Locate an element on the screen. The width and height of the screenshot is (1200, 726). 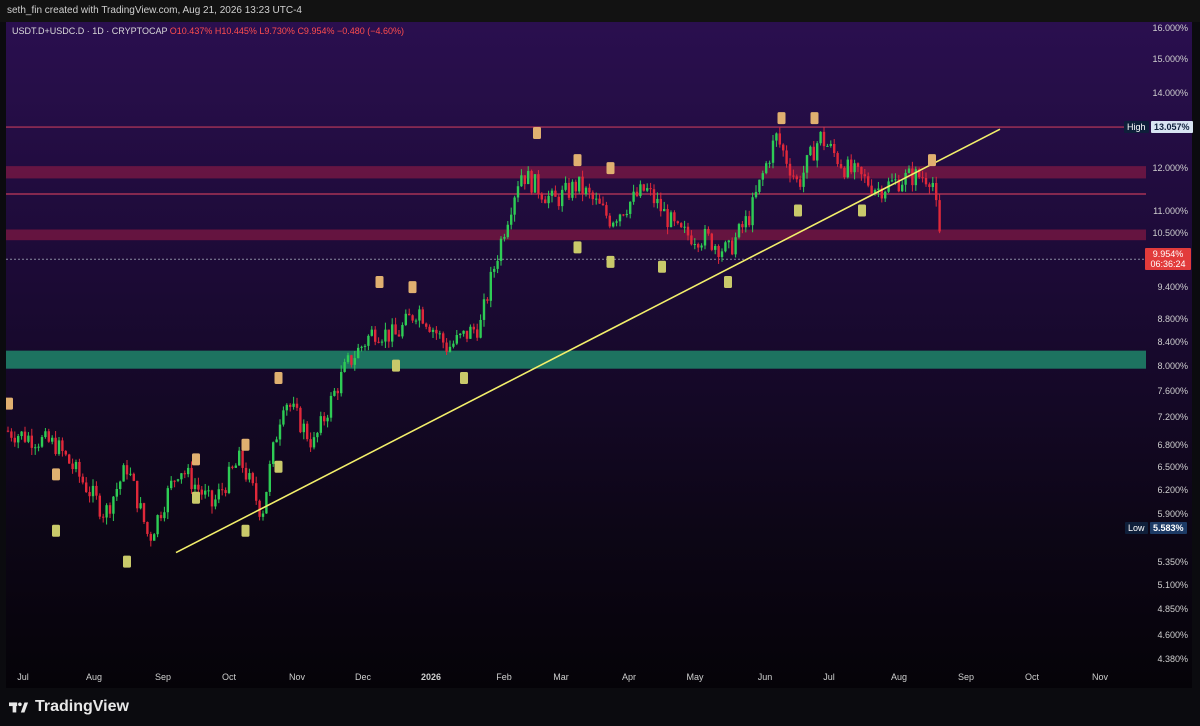
time-tick-label: Sep is located at coordinates (966, 677).